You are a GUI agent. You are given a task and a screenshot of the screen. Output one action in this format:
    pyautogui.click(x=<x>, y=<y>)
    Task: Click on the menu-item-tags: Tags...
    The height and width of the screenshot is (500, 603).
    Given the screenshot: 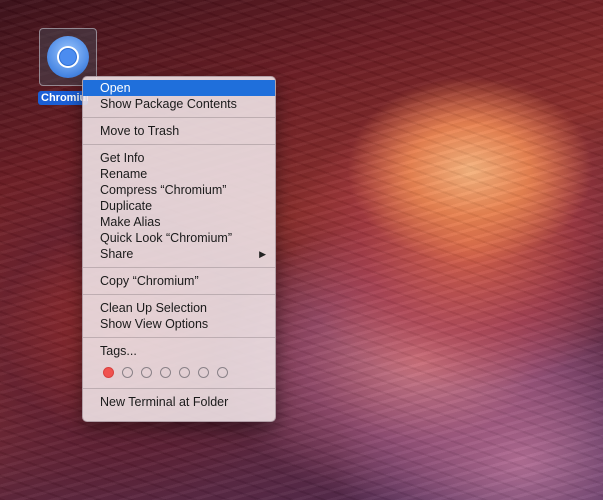 What is the action you would take?
    pyautogui.click(x=179, y=351)
    